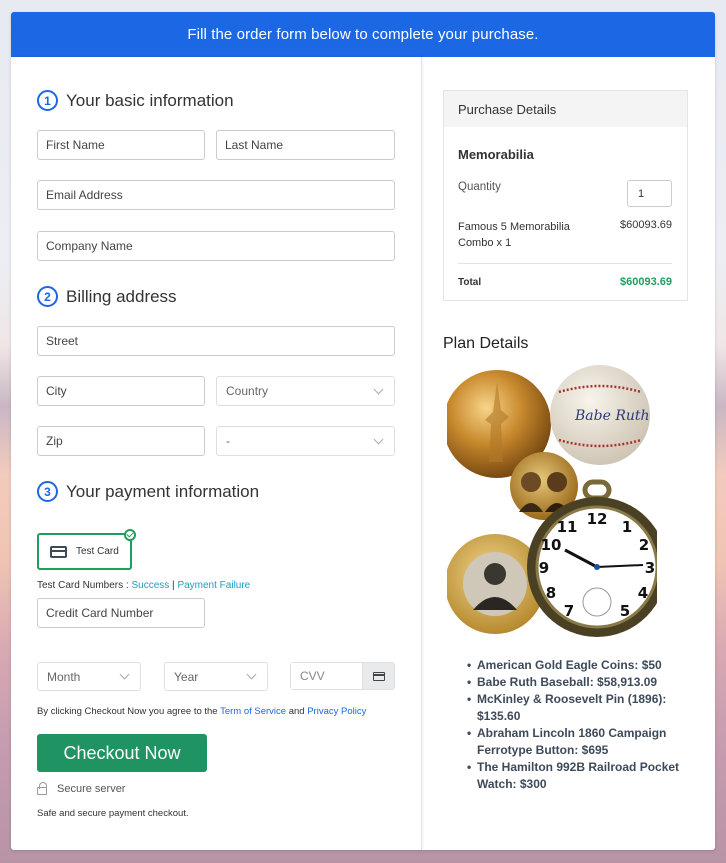 The image size is (726, 863). I want to click on country-select-value: Country, so click(247, 391).